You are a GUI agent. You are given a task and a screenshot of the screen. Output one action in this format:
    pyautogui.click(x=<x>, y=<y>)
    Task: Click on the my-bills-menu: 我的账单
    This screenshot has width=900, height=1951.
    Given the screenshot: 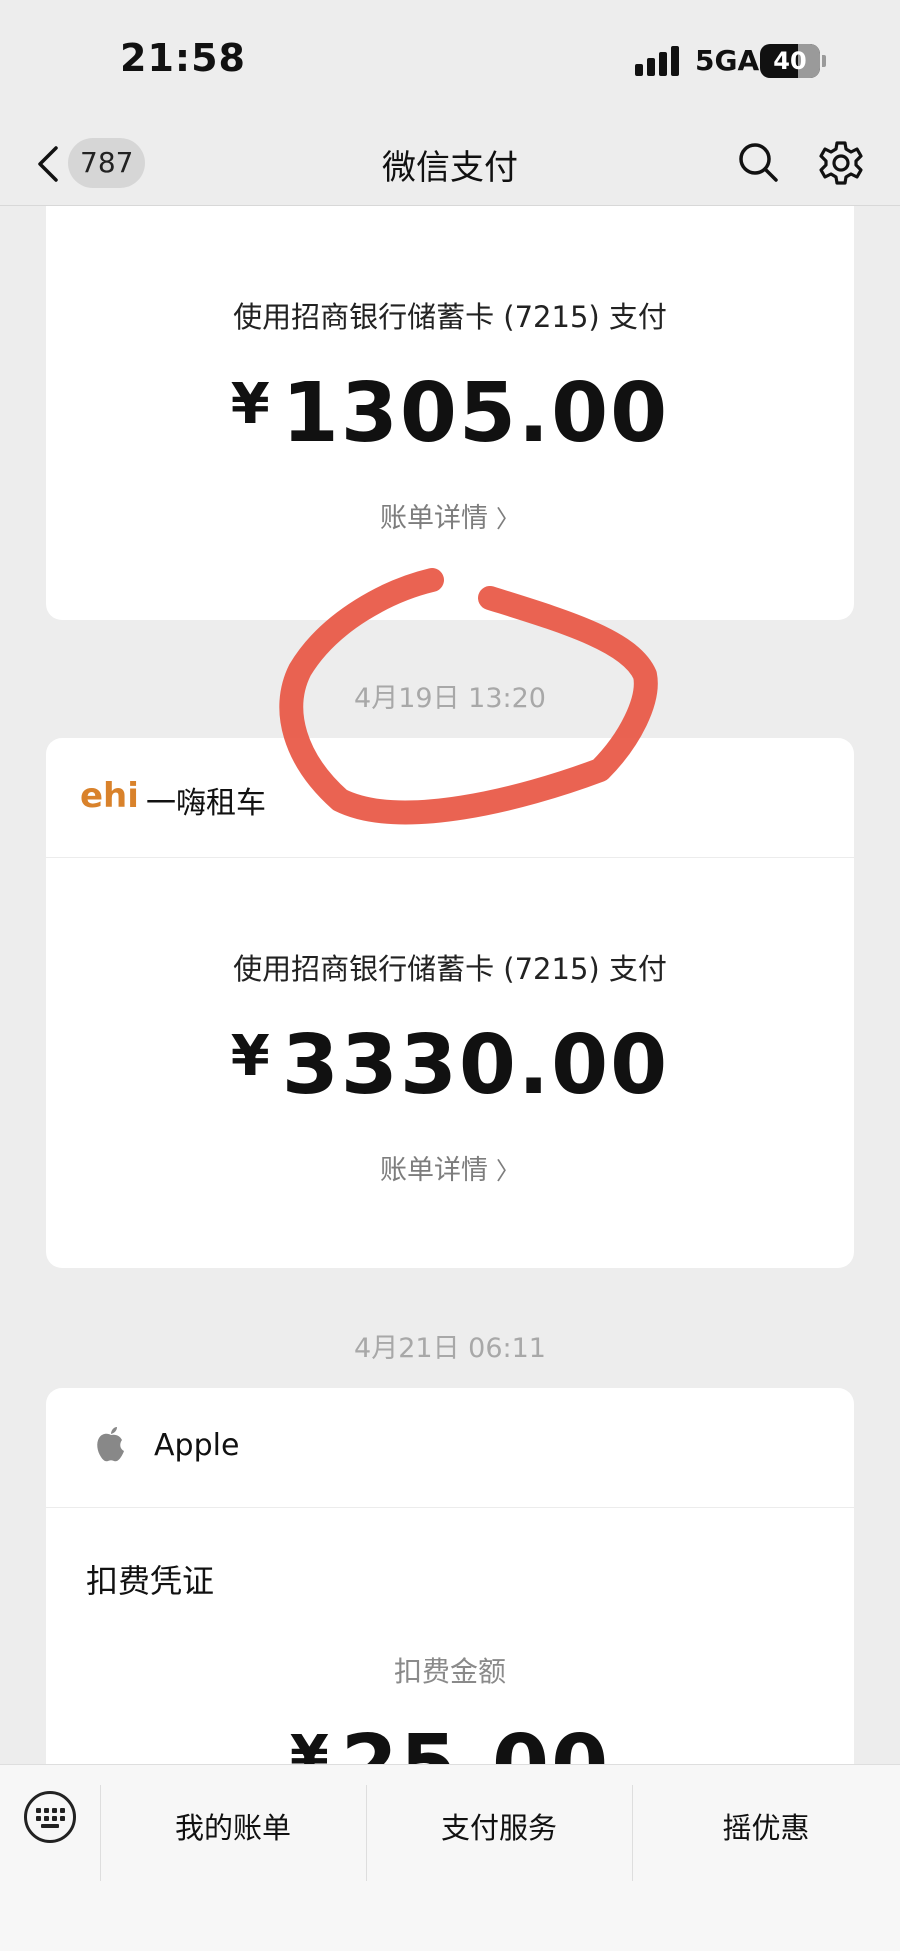 What is the action you would take?
    pyautogui.click(x=233, y=1826)
    